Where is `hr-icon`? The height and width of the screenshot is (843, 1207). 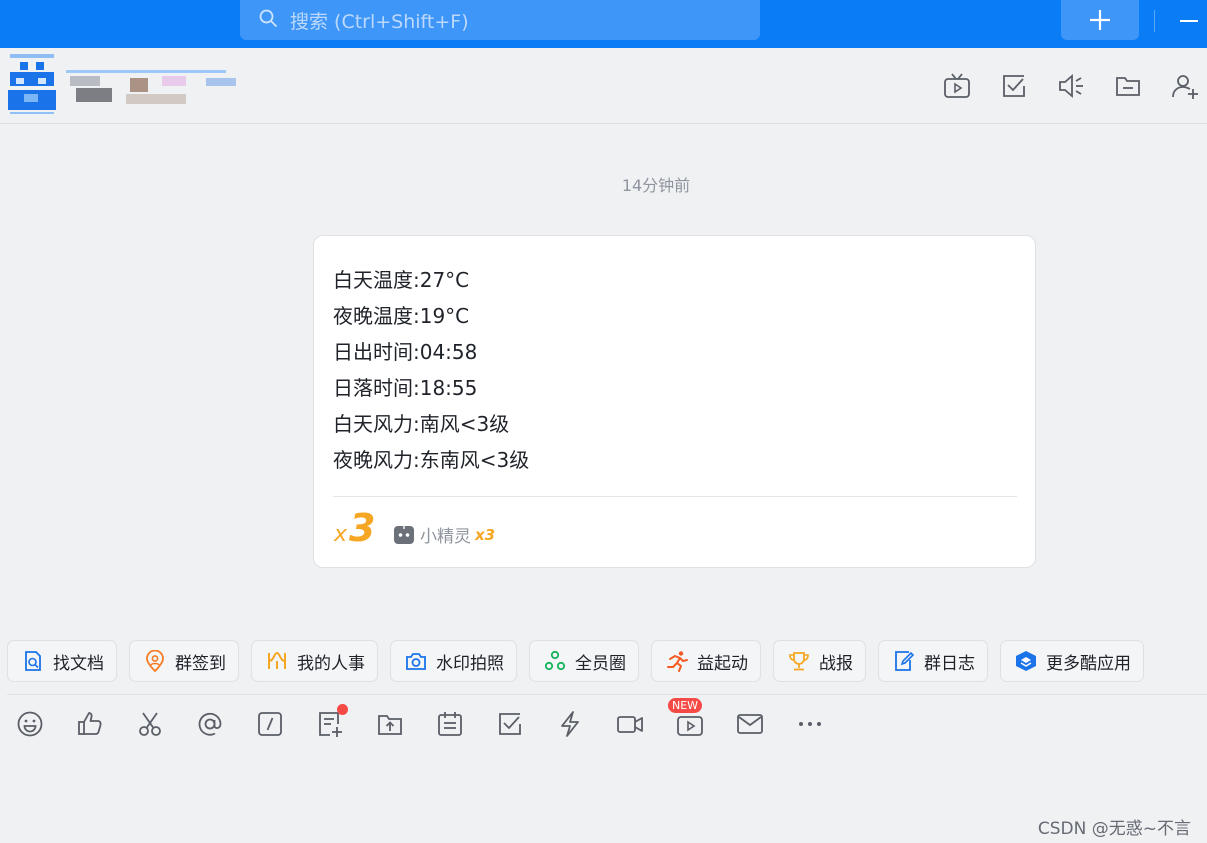 hr-icon is located at coordinates (277, 660).